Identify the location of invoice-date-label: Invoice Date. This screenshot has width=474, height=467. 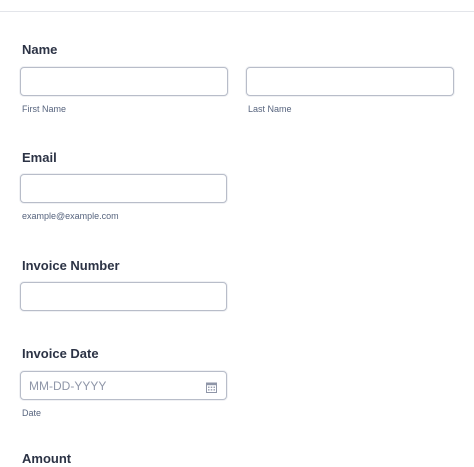
(60, 353).